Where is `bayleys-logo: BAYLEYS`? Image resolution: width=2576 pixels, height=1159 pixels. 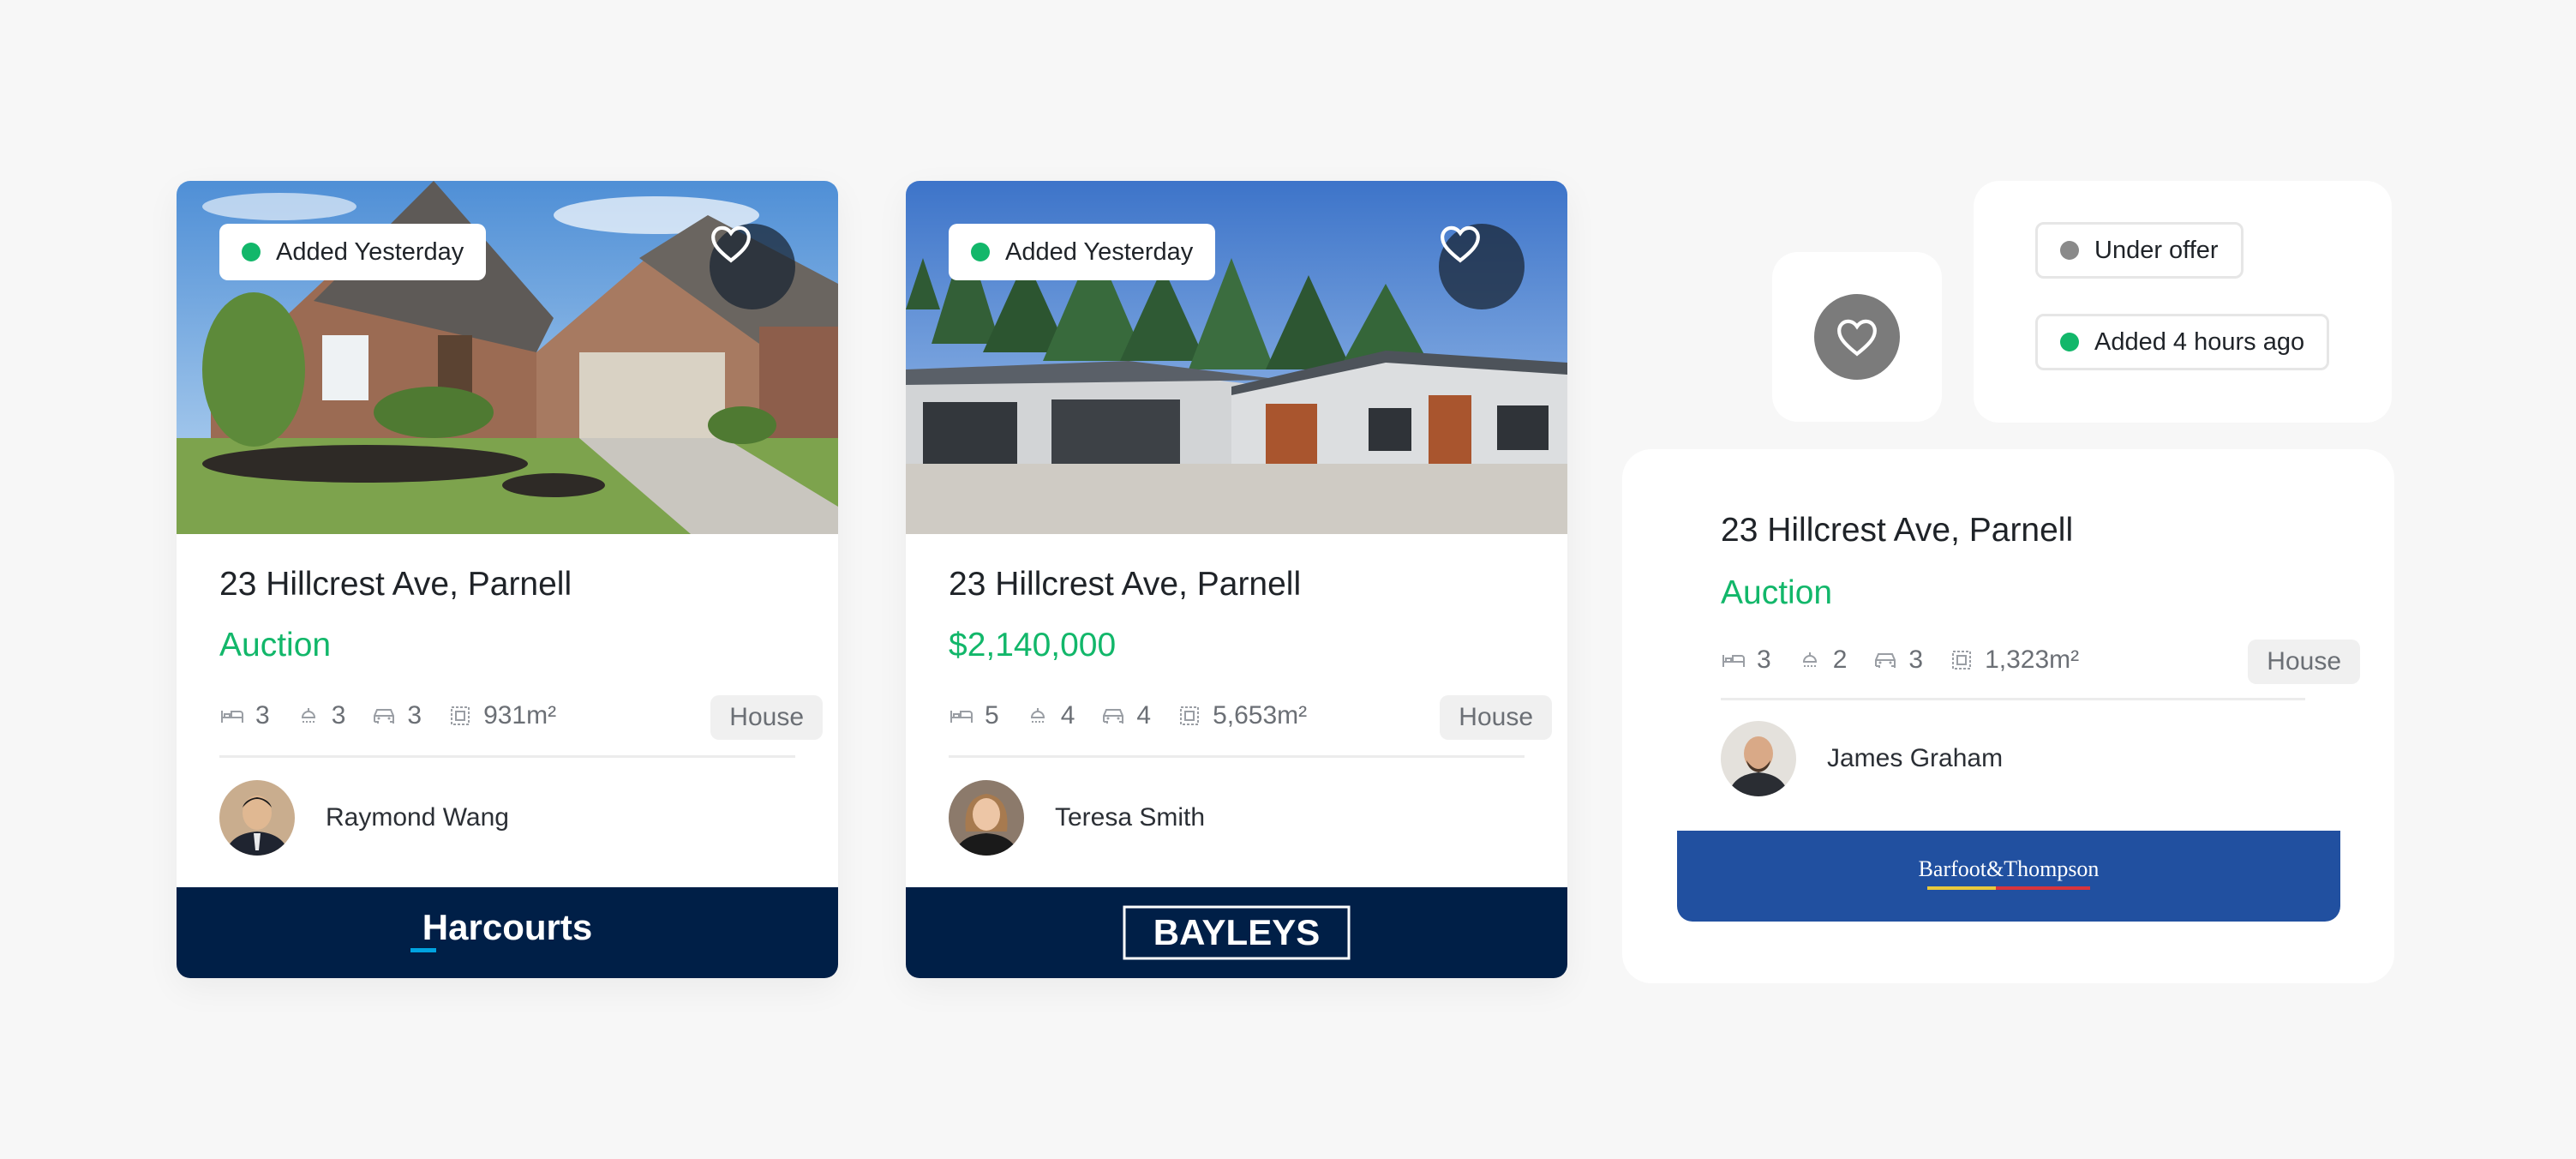
bayleys-logo: BAYLEYS is located at coordinates (1237, 932).